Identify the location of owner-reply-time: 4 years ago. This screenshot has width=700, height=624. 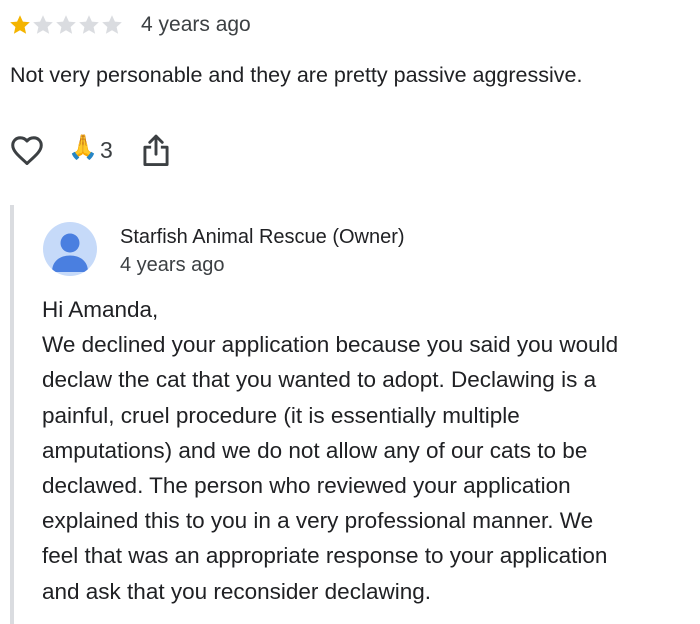
(172, 265).